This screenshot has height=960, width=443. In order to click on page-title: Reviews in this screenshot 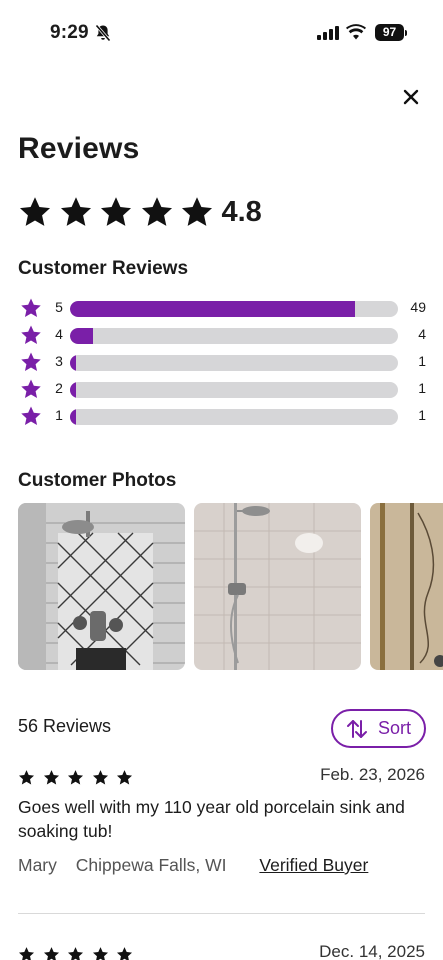, I will do `click(79, 148)`.